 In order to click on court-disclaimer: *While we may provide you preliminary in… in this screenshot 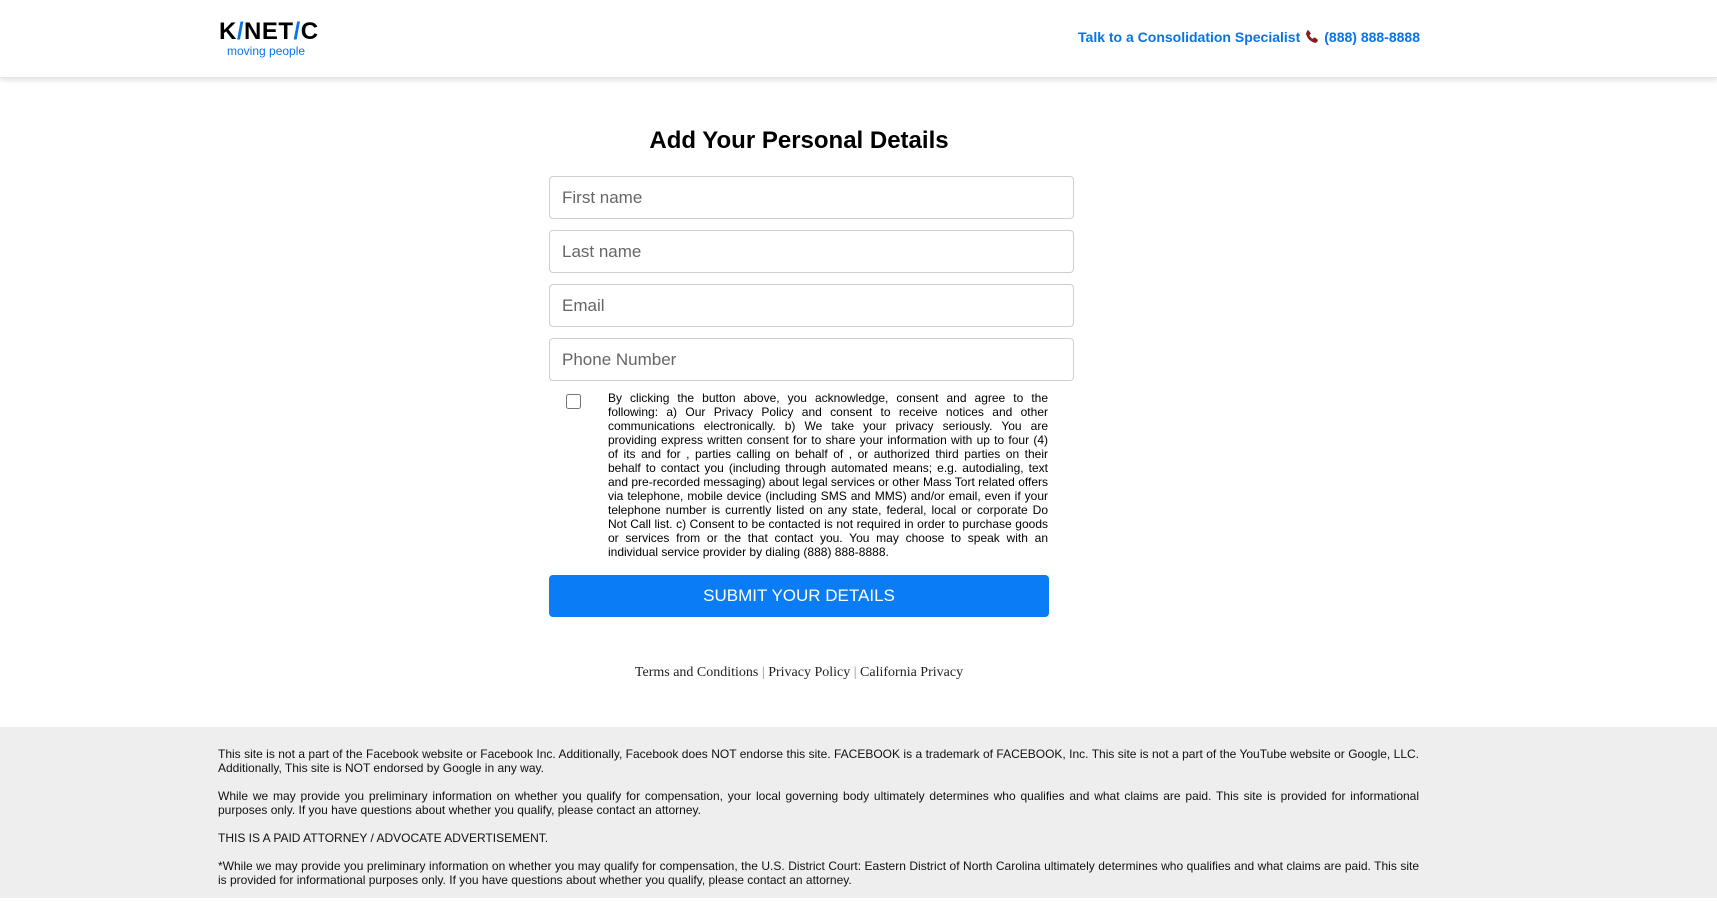, I will do `click(818, 873)`.